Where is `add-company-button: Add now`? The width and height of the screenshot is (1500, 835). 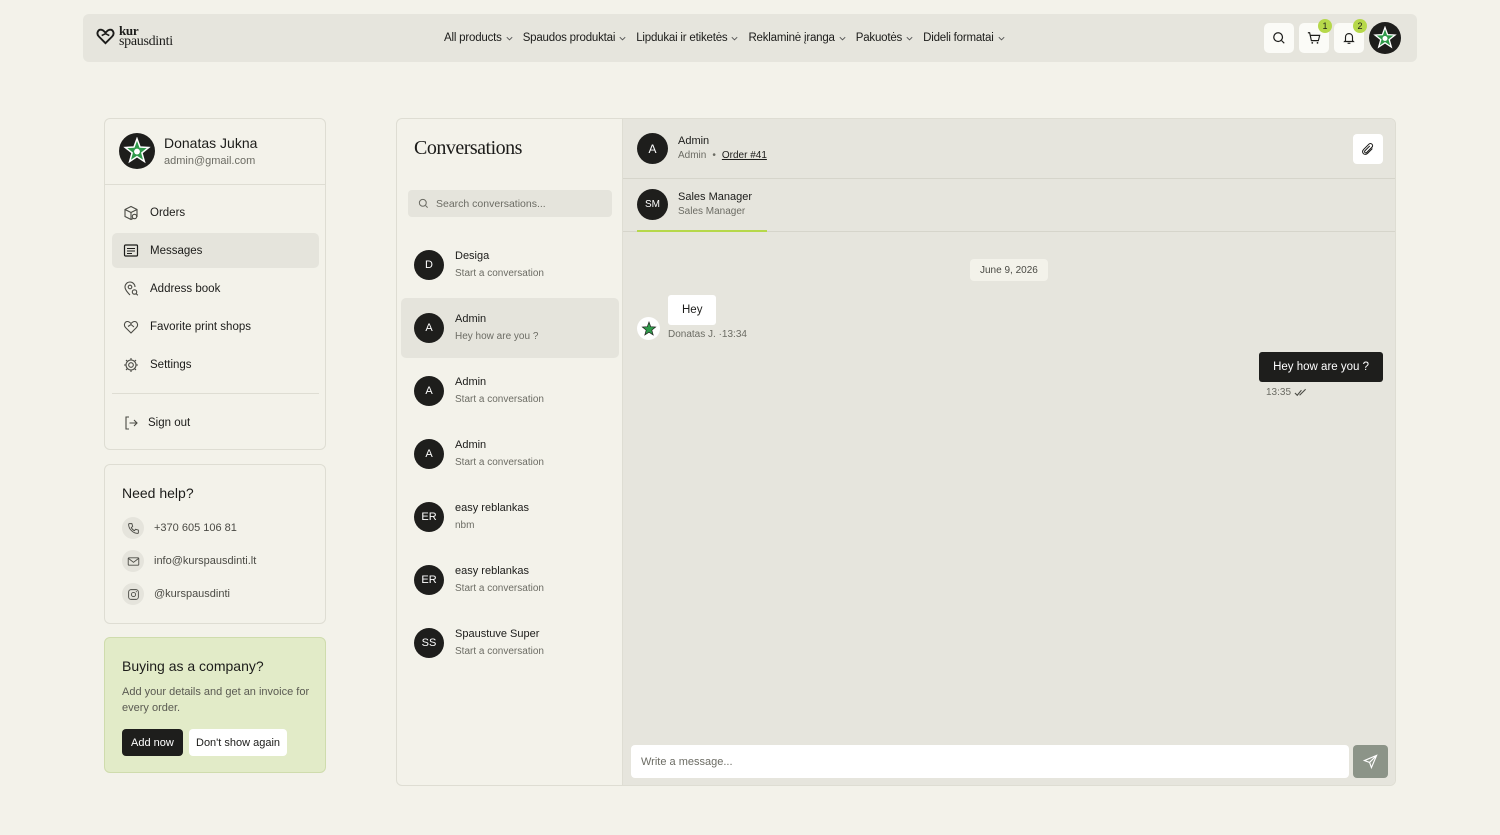 add-company-button: Add now is located at coordinates (152, 742).